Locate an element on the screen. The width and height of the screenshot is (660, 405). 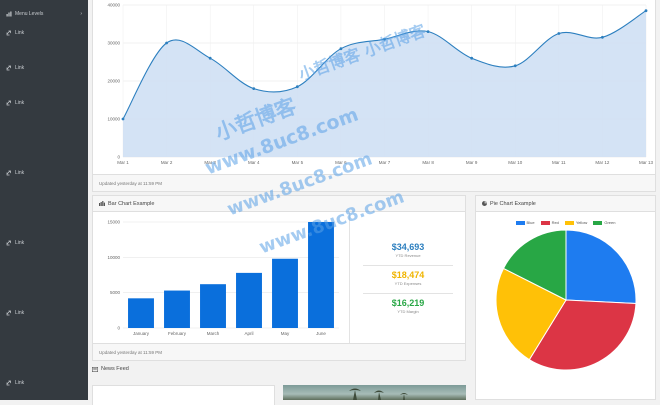
legend-item: Red is located at coordinates (549, 222).